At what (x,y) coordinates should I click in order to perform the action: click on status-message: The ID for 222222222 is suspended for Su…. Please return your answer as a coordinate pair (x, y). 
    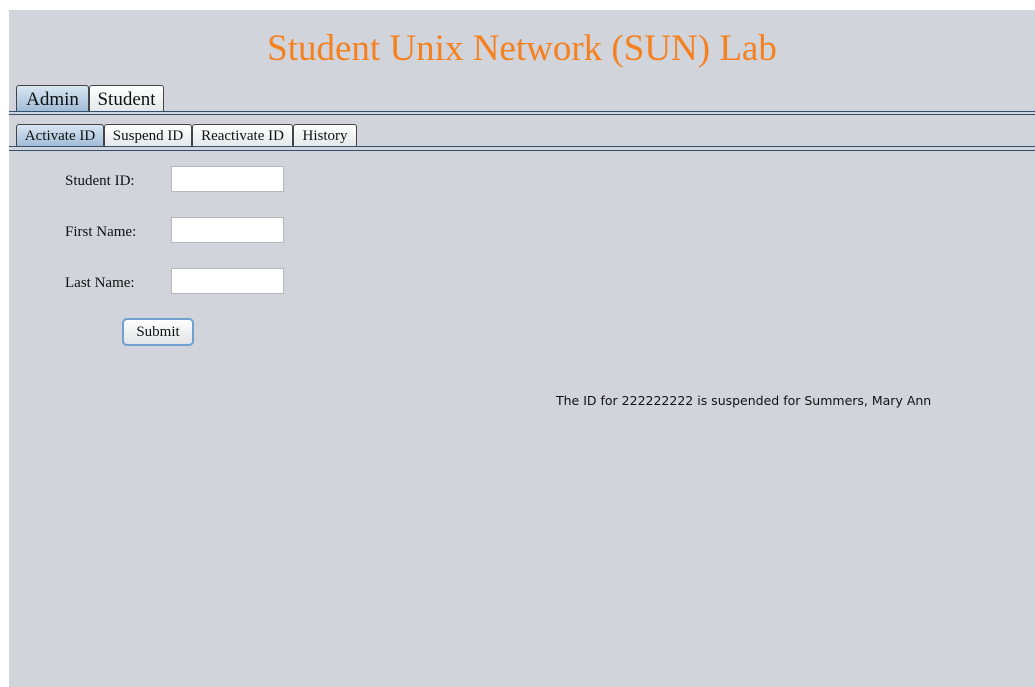
    Looking at the image, I should click on (744, 400).